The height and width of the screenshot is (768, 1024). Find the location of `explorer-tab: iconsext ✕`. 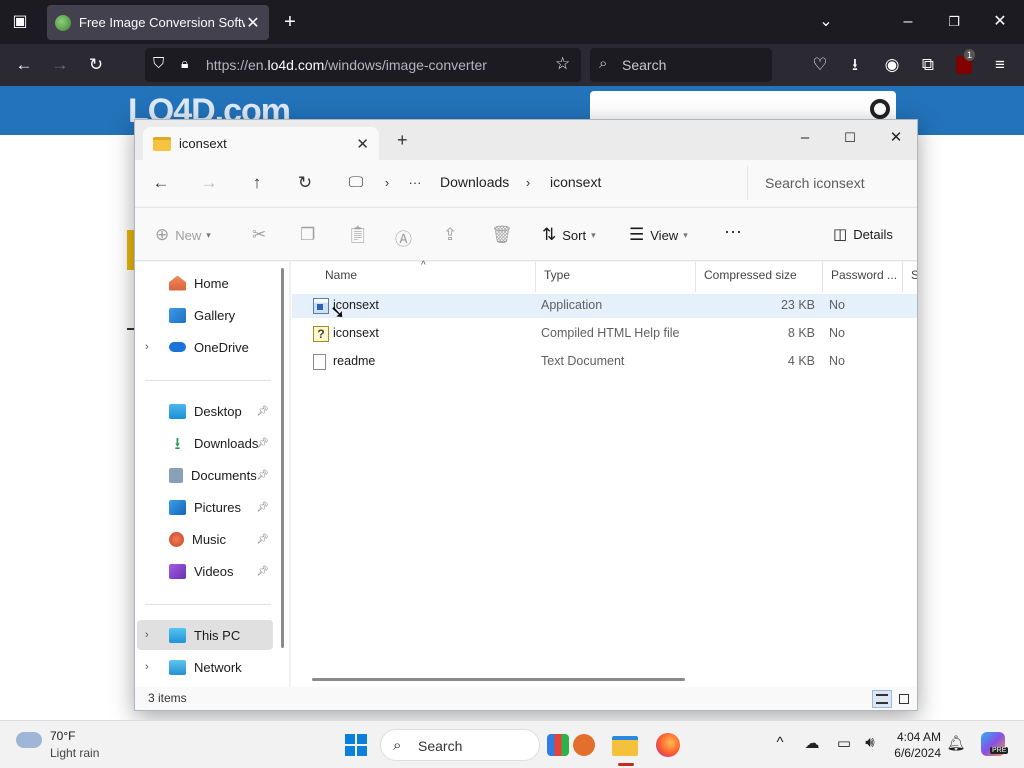

explorer-tab: iconsext ✕ is located at coordinates (261, 143).